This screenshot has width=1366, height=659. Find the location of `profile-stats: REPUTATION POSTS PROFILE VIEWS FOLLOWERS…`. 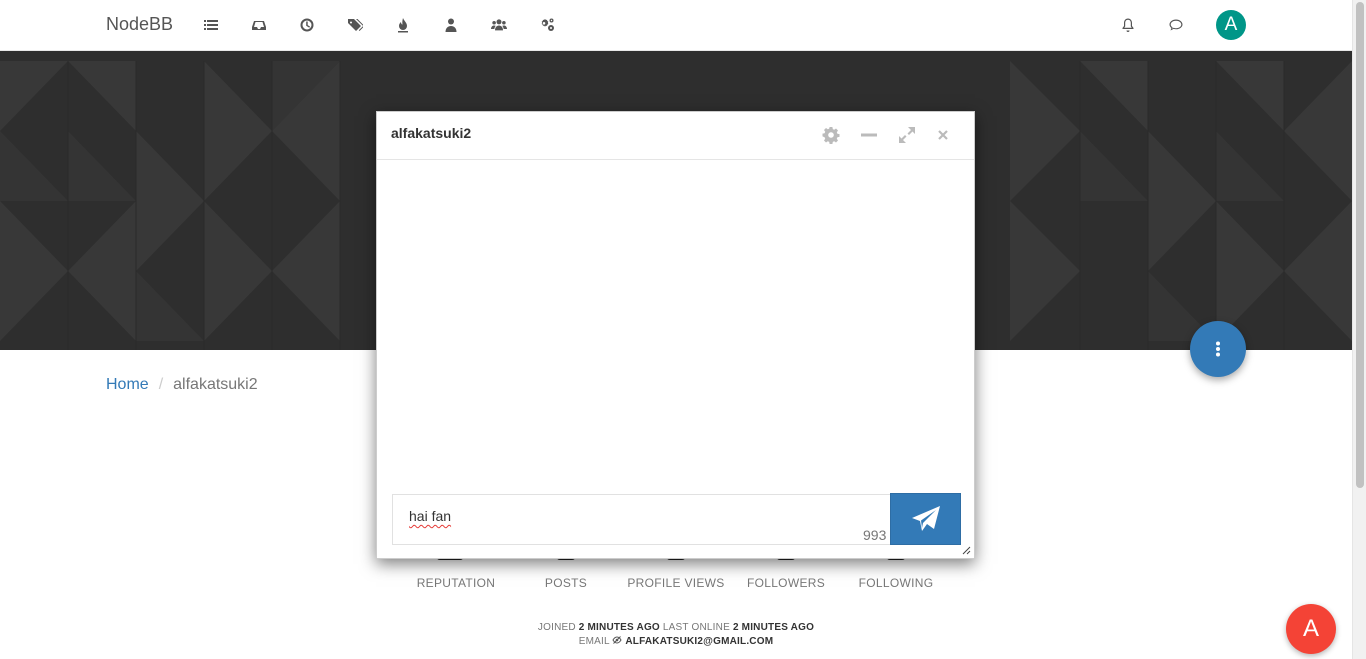

profile-stats: REPUTATION POSTS PROFILE VIEWS FOLLOWERS… is located at coordinates (676, 583).